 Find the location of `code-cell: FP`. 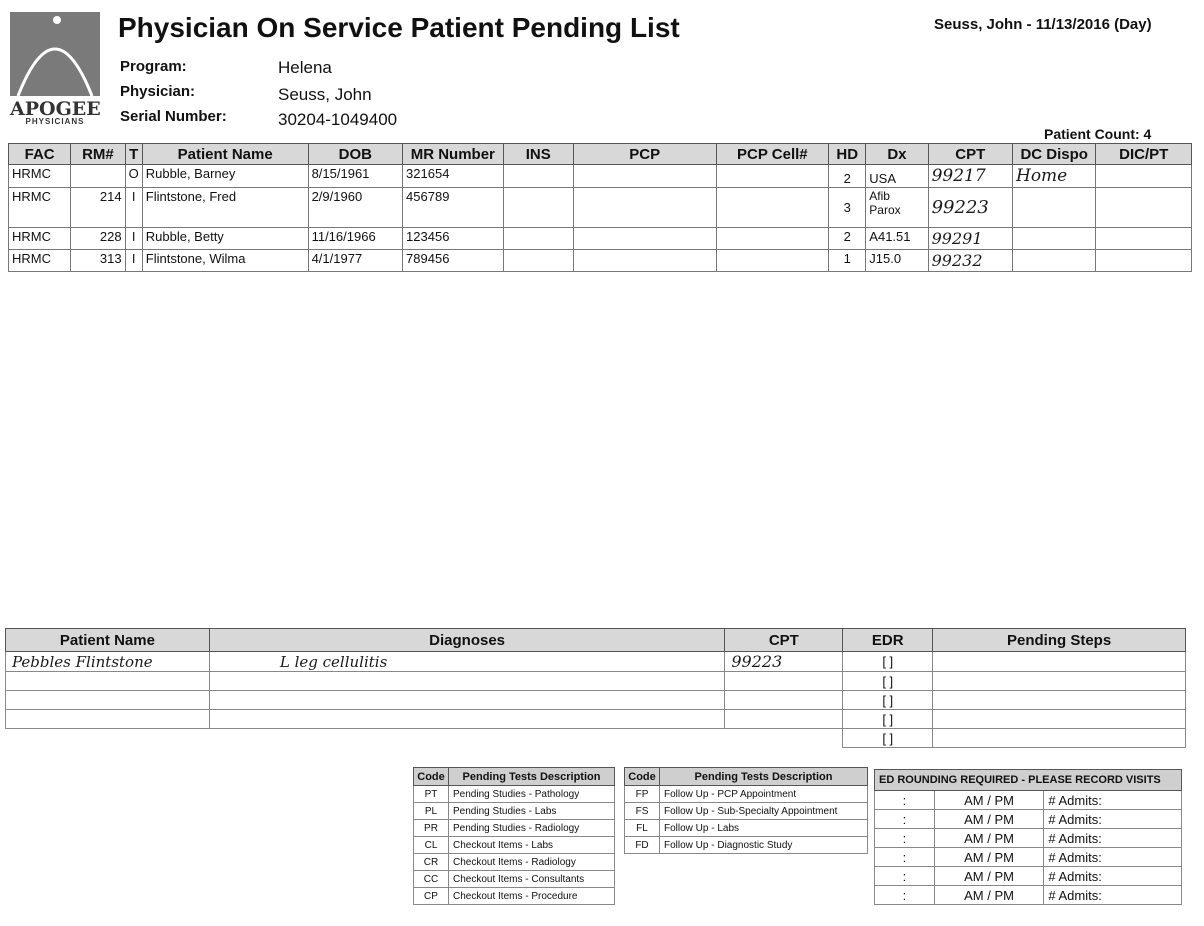

code-cell: FP is located at coordinates (642, 794).